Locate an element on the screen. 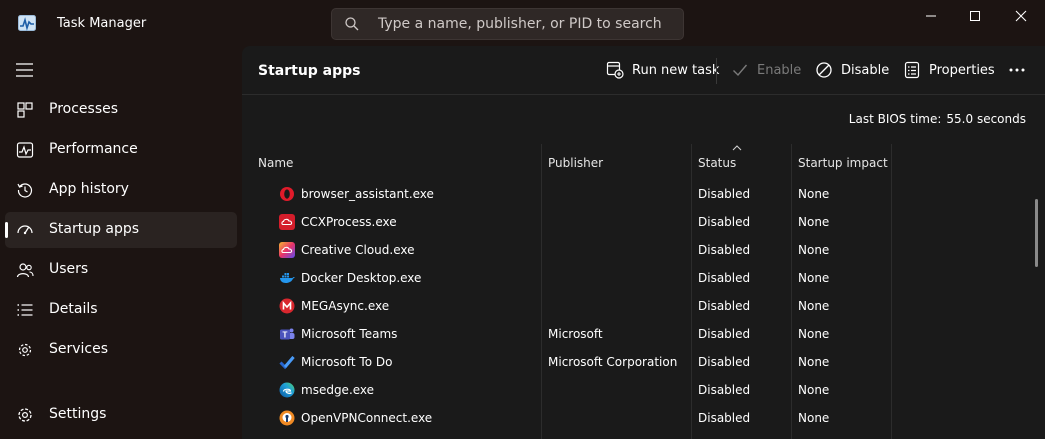 This screenshot has height=439, width=1045. app-name: OpenVPNConnect.exe is located at coordinates (367, 418).